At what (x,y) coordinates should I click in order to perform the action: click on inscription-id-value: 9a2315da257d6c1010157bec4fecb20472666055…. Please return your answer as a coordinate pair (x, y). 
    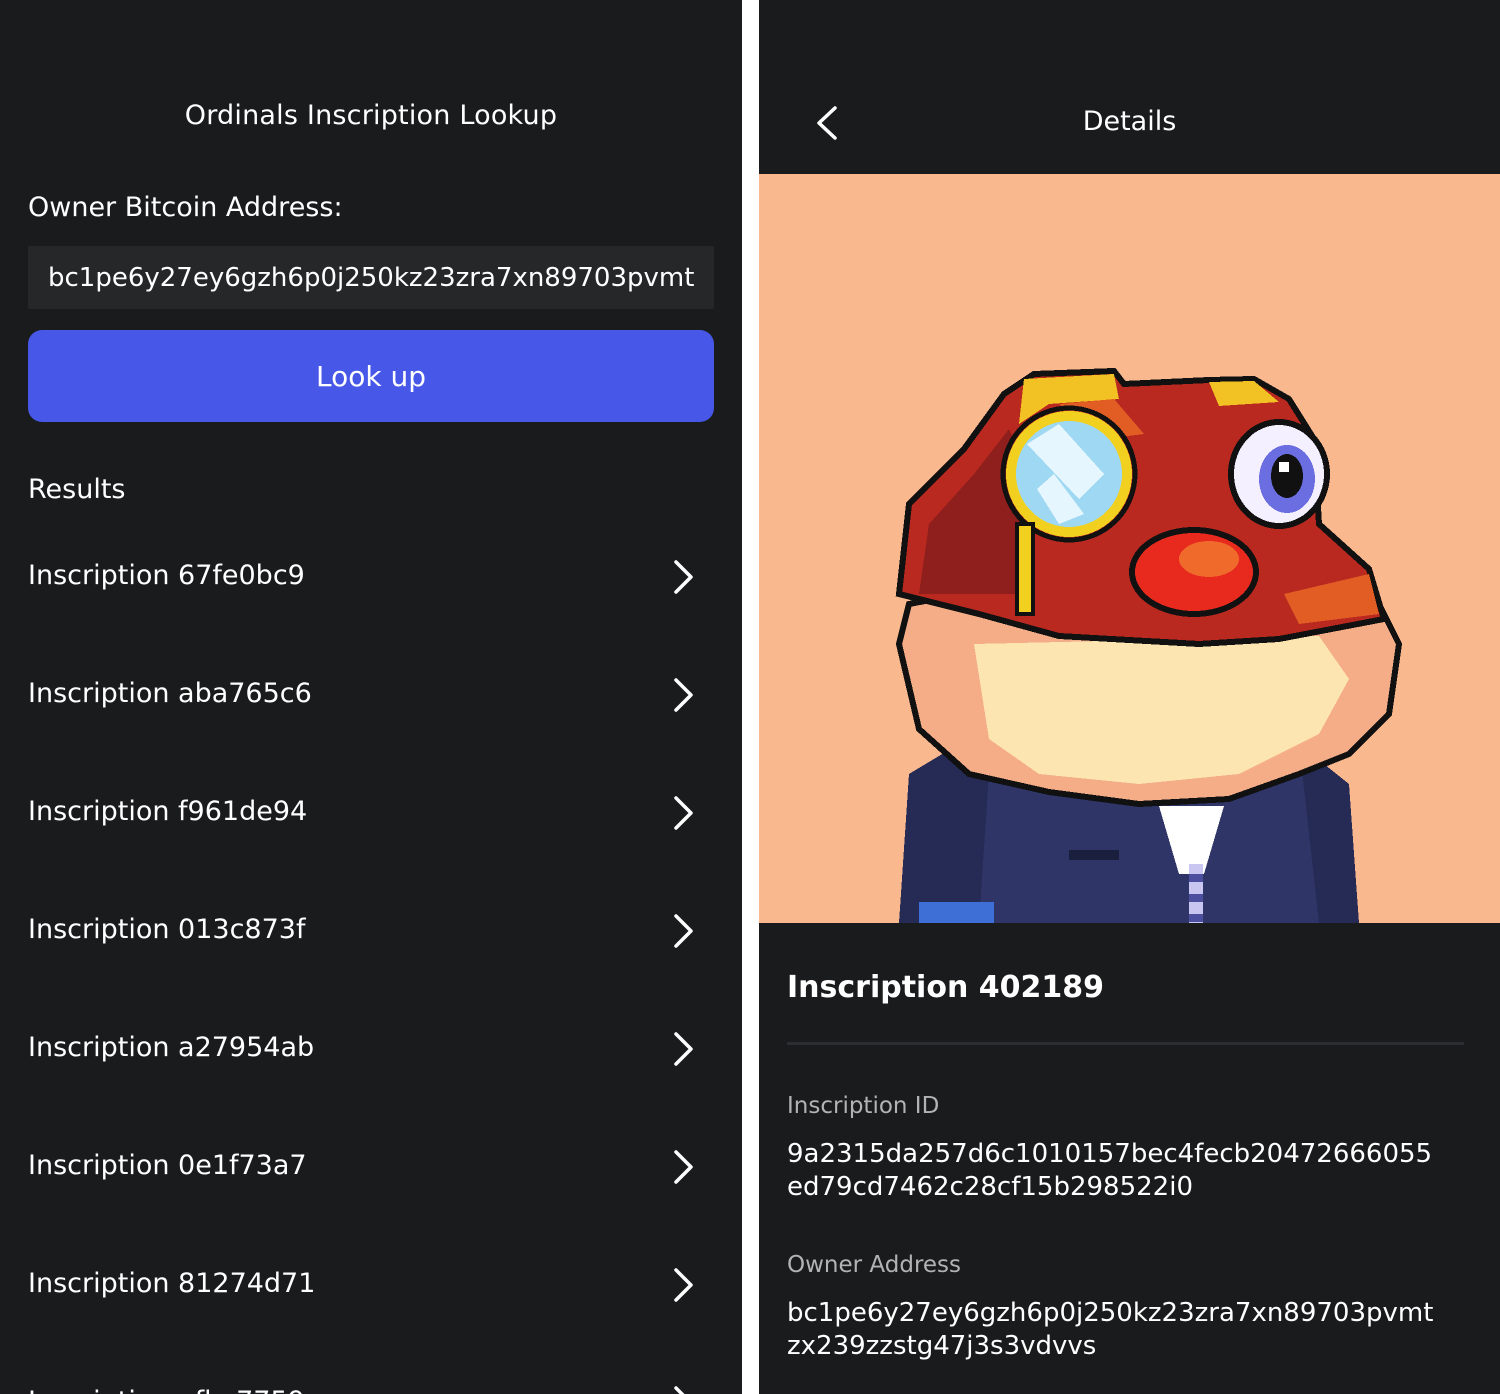
    Looking at the image, I should click on (1110, 1170).